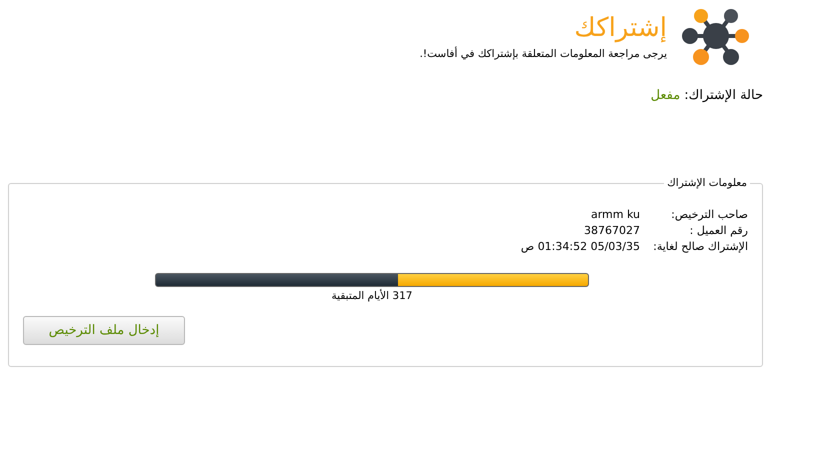 The image size is (819, 460). Describe the element at coordinates (543, 54) in the screenshot. I see `subtitle-text: يرجى مراجعة المعلومات المتعلقة بإشتراكك في أفاست!.` at that location.